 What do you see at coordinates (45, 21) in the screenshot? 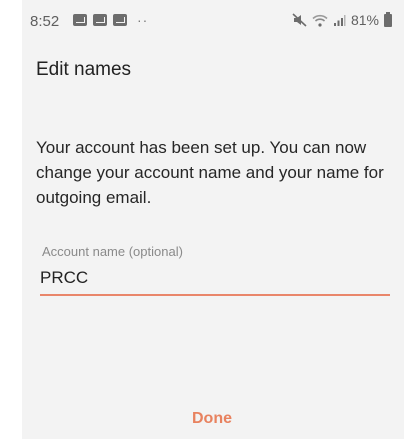
I see `status-time: 8:52` at bounding box center [45, 21].